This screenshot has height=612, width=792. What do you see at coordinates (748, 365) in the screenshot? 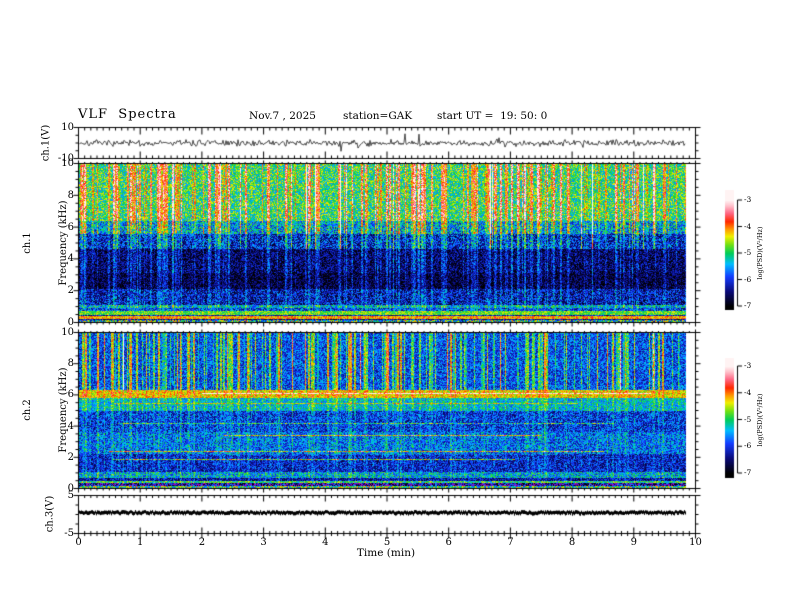
I see `colorbar2-tick-label: -3` at bounding box center [748, 365].